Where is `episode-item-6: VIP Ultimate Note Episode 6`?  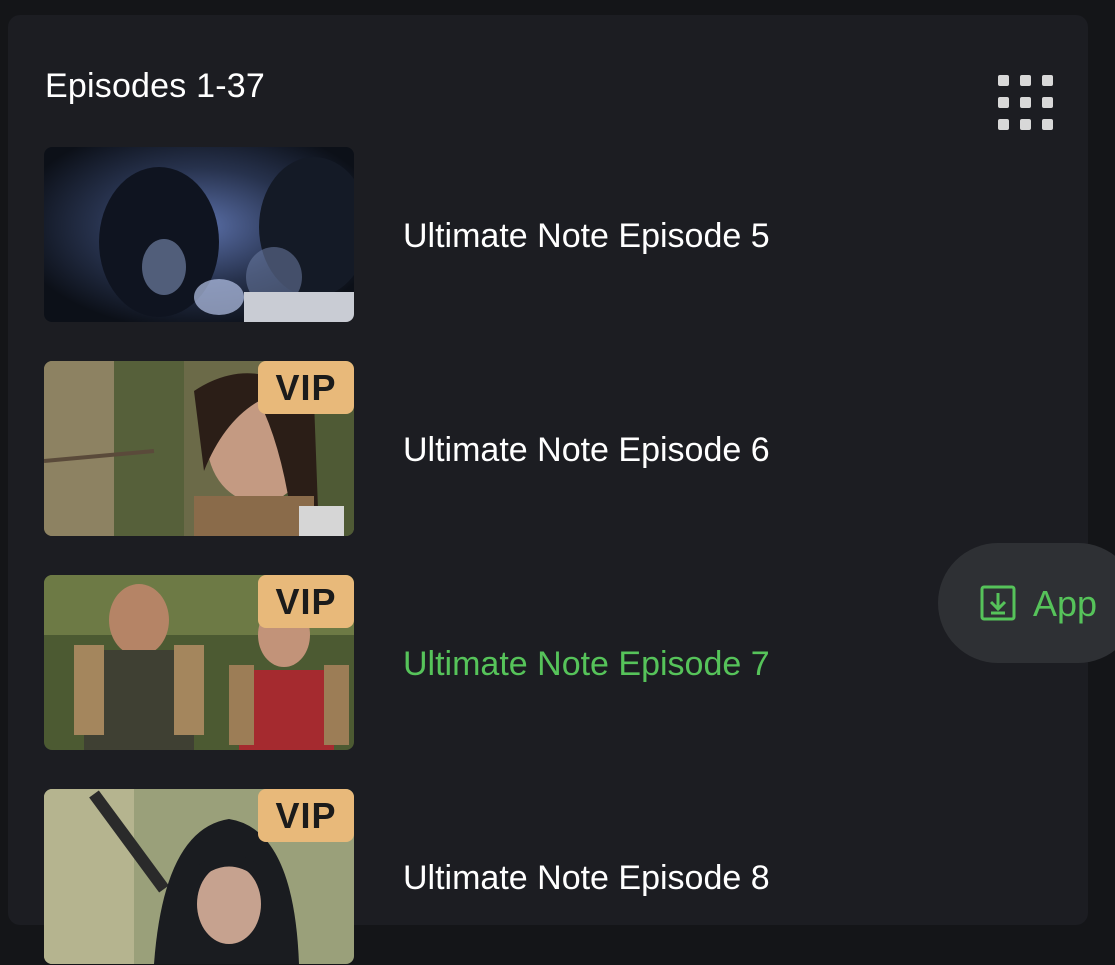 episode-item-6: VIP Ultimate Note Episode 6 is located at coordinates (494, 449).